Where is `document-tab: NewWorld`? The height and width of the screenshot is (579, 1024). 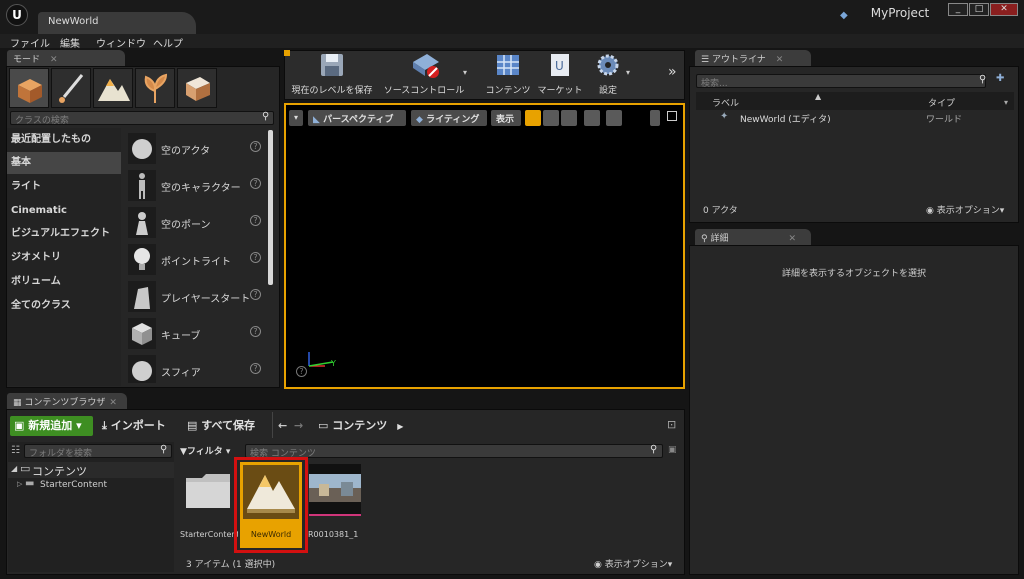
document-tab: NewWorld is located at coordinates (117, 23).